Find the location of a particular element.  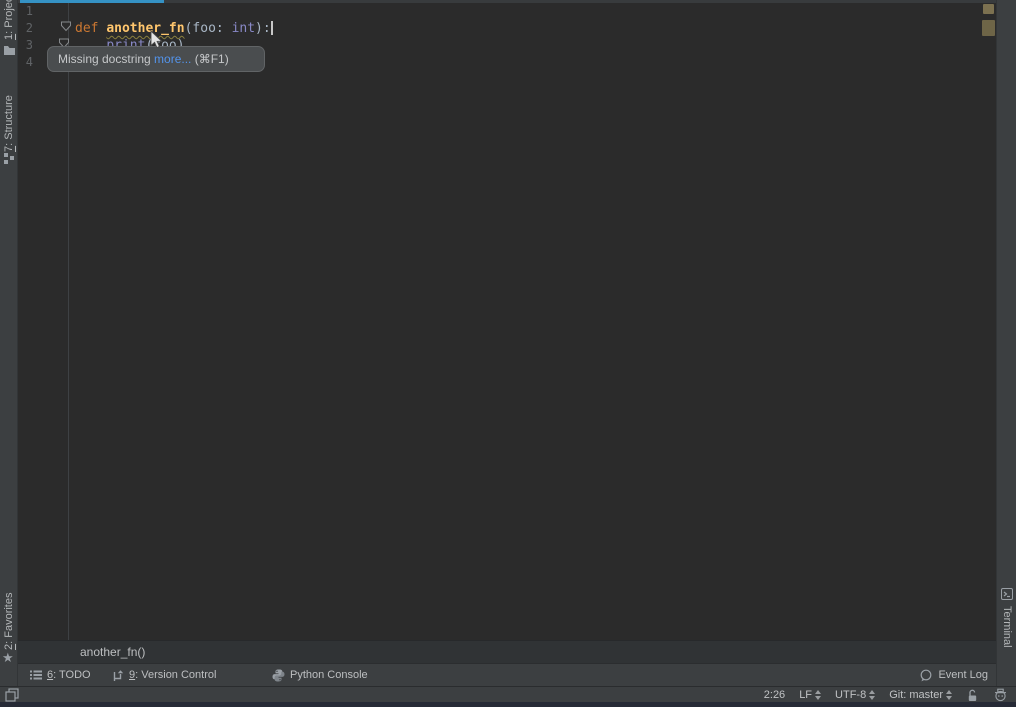

structure-icon is located at coordinates (9, 158).